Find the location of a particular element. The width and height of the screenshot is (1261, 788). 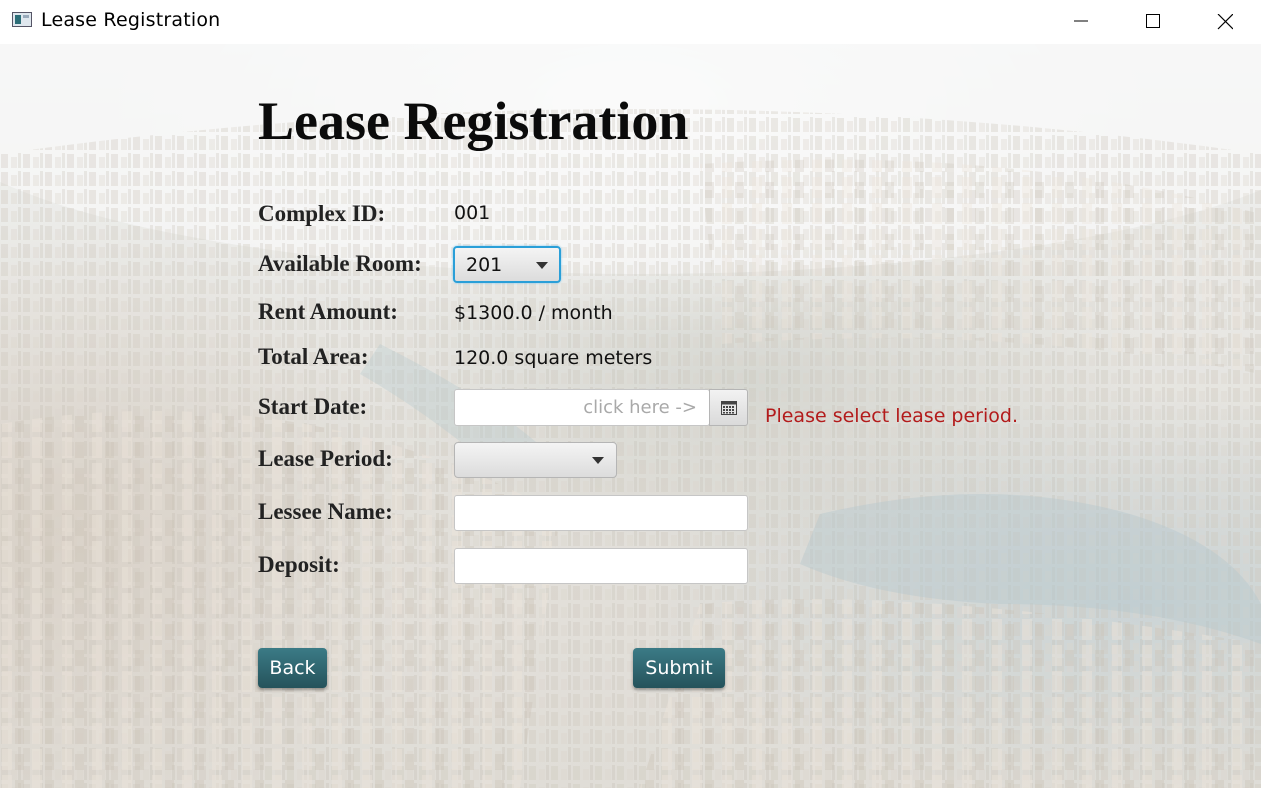

deposit-input is located at coordinates (601, 566).